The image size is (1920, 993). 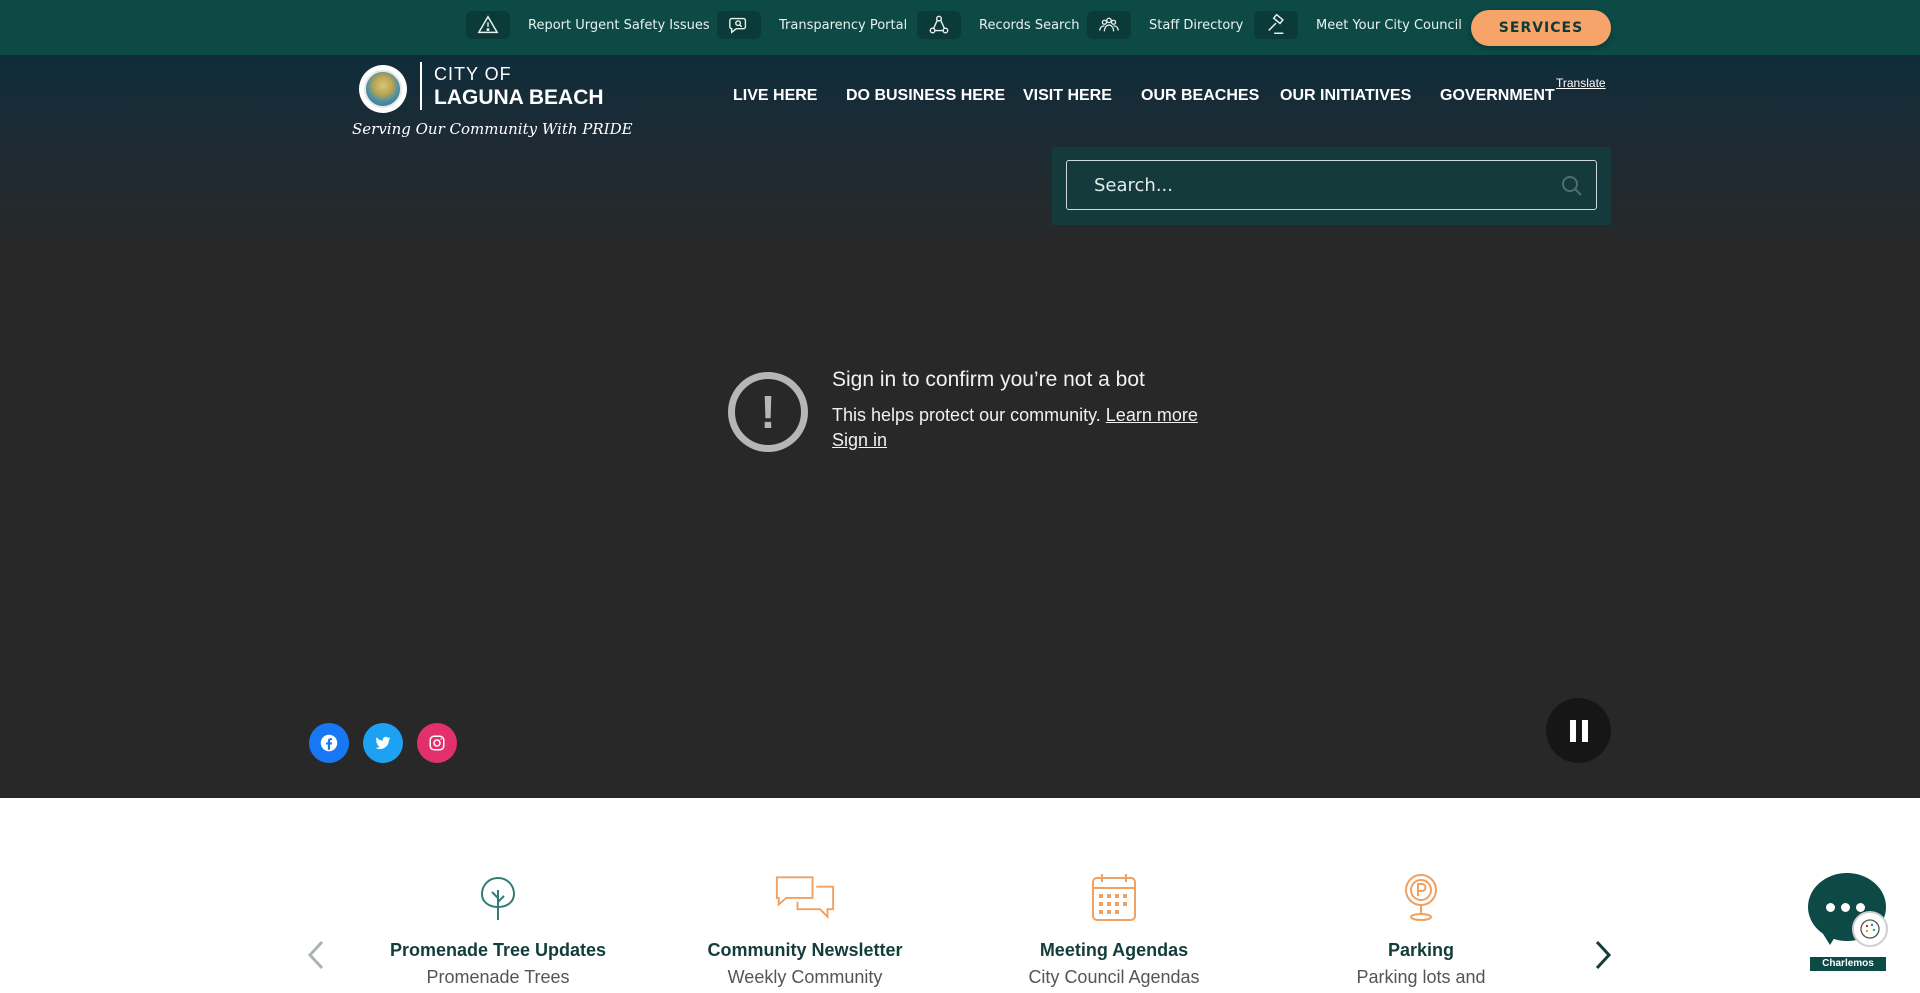 I want to click on gavel-icon, so click(x=1276, y=25).